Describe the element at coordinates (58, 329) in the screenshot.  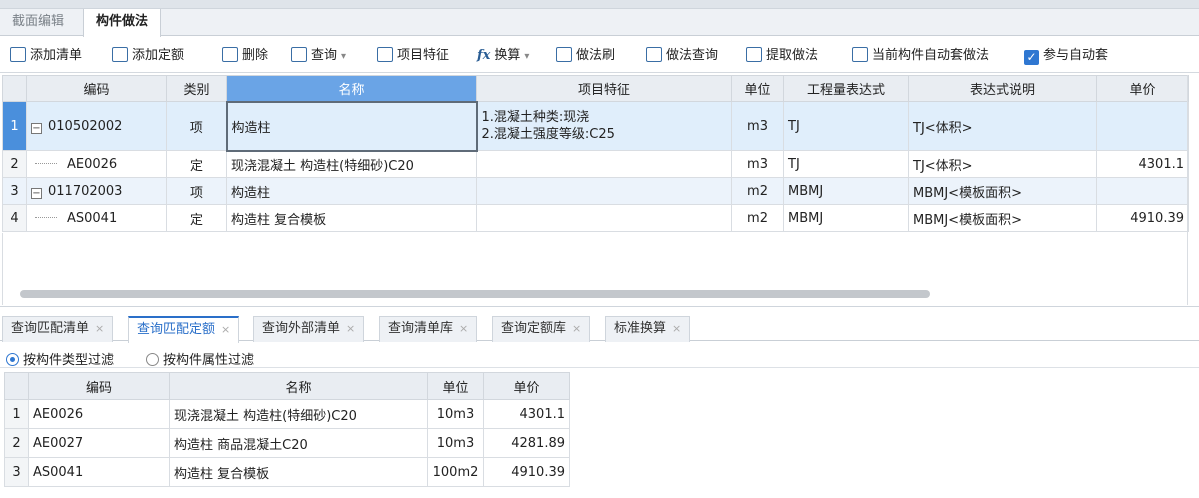
I see `tab-query-match-list: 查询匹配清单 ×` at that location.